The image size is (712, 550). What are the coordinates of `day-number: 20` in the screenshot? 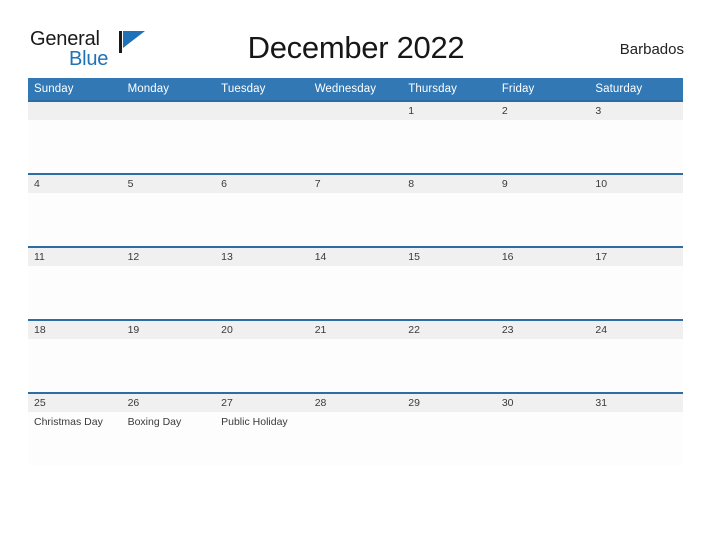 It's located at (262, 330).